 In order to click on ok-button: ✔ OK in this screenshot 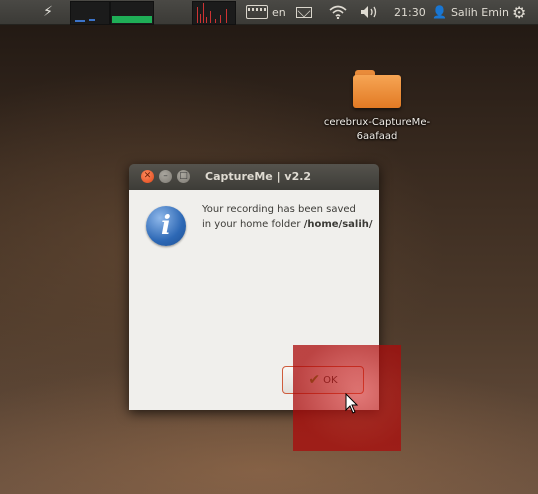, I will do `click(323, 380)`.